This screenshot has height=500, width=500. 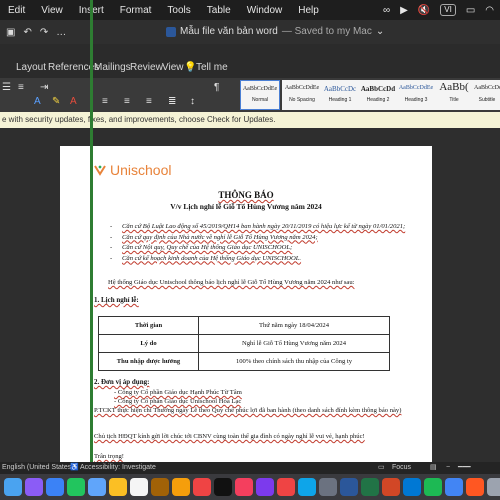 I want to click on style-no-spacing-label: No Spacing, so click(x=302, y=100).